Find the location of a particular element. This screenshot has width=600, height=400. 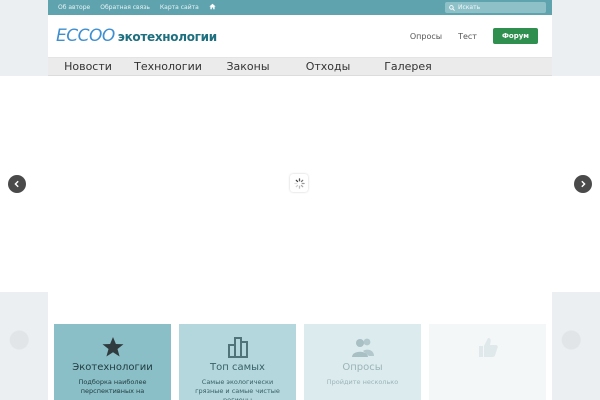

loading-spinner is located at coordinates (299, 183).